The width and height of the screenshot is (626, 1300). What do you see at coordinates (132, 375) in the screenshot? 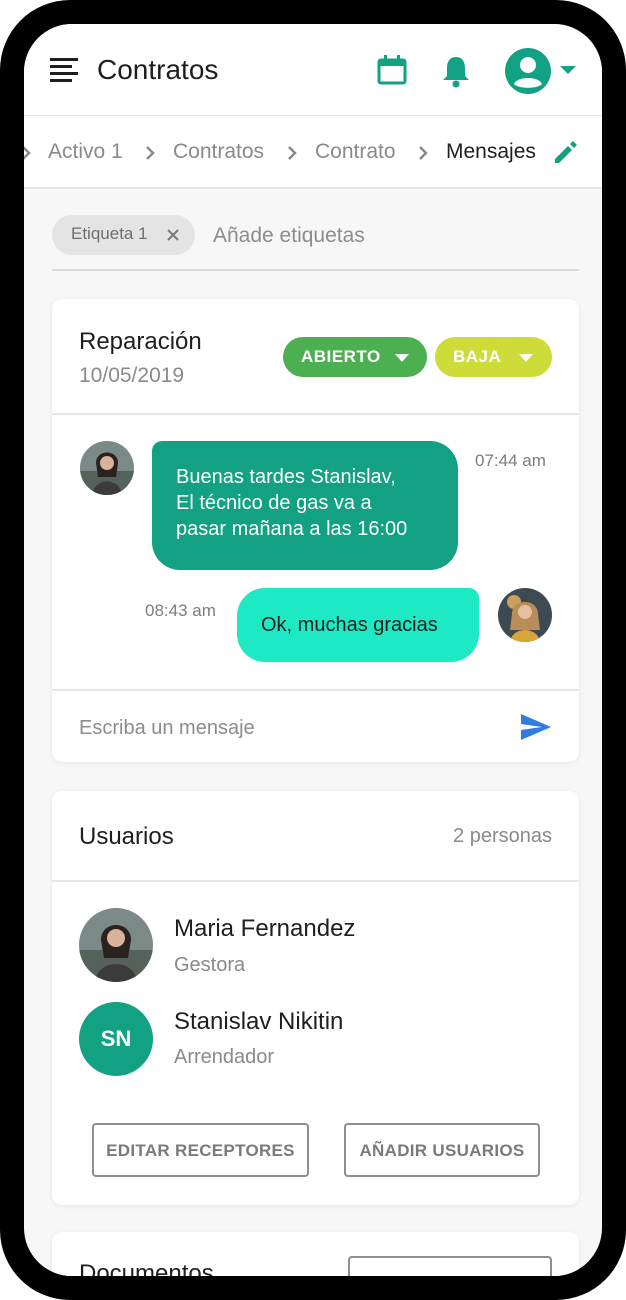
I see `ticket-date: 10/05/2019` at bounding box center [132, 375].